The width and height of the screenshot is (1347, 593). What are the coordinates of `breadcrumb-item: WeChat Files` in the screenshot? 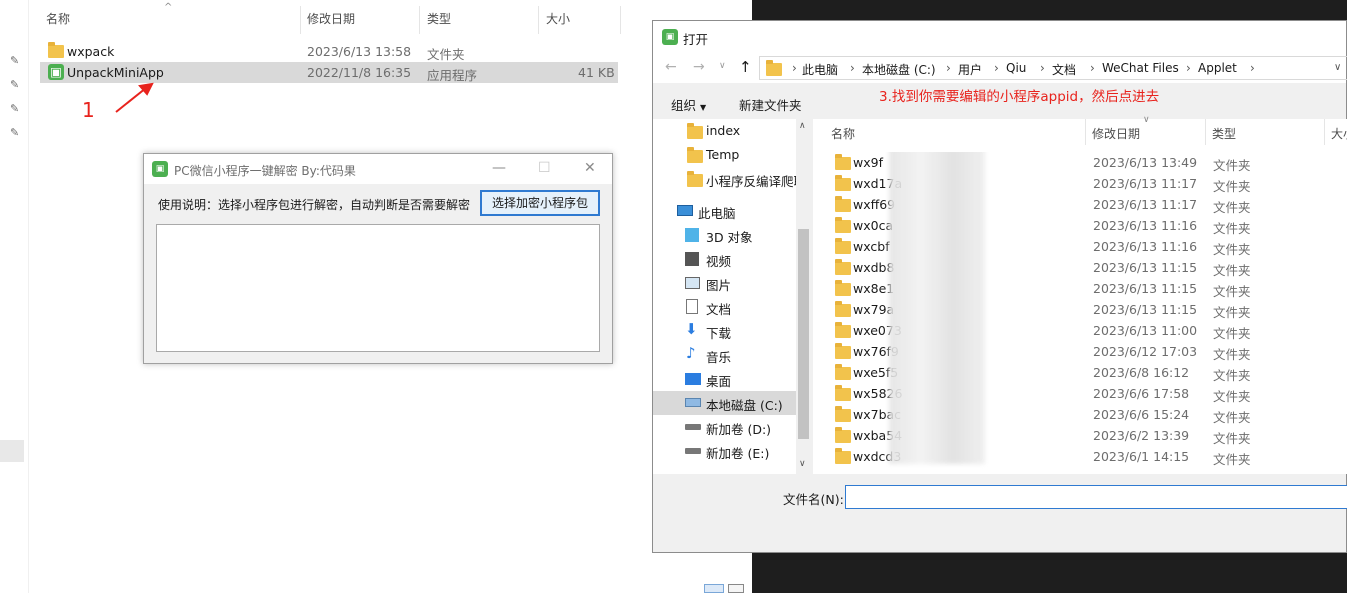 It's located at (1140, 68).